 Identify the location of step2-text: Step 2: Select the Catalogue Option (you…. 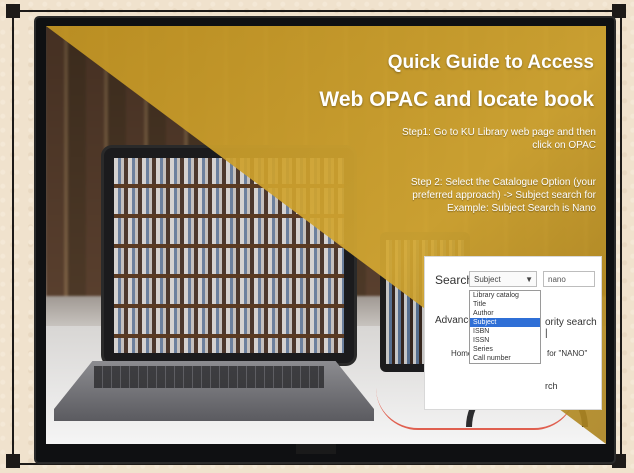
(503, 195).